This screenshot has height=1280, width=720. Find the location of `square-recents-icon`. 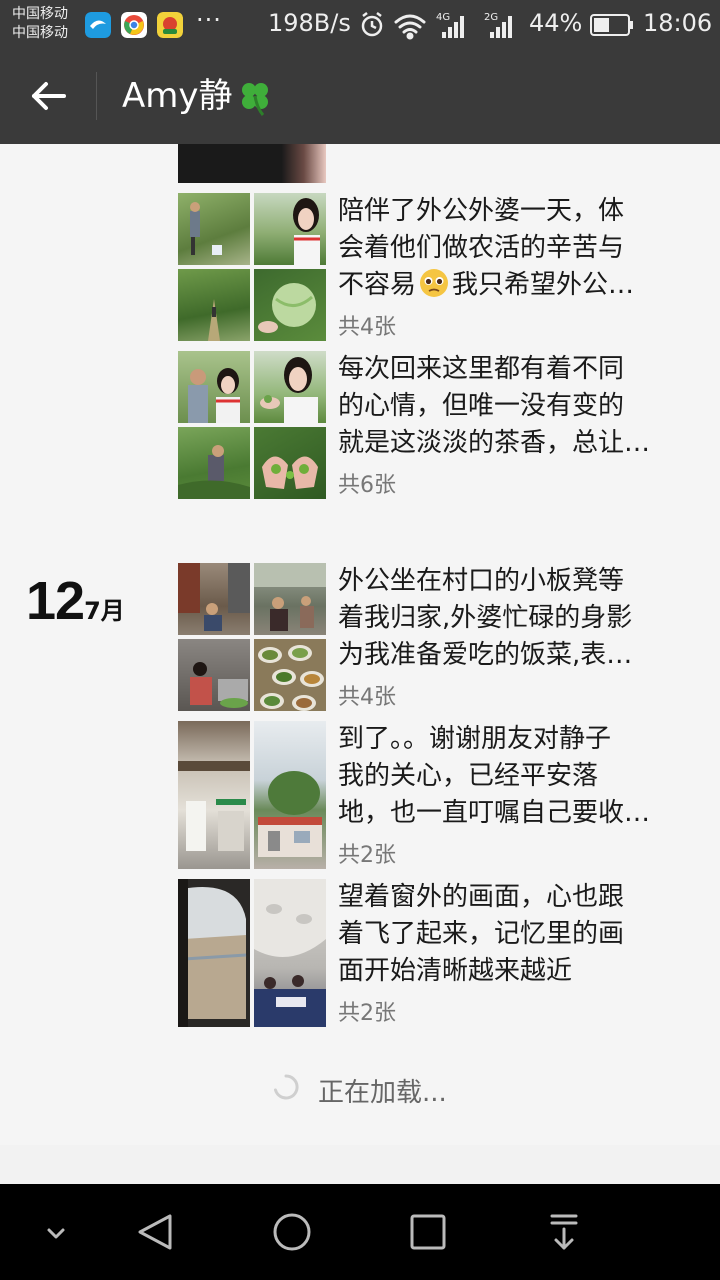

square-recents-icon is located at coordinates (428, 1232).